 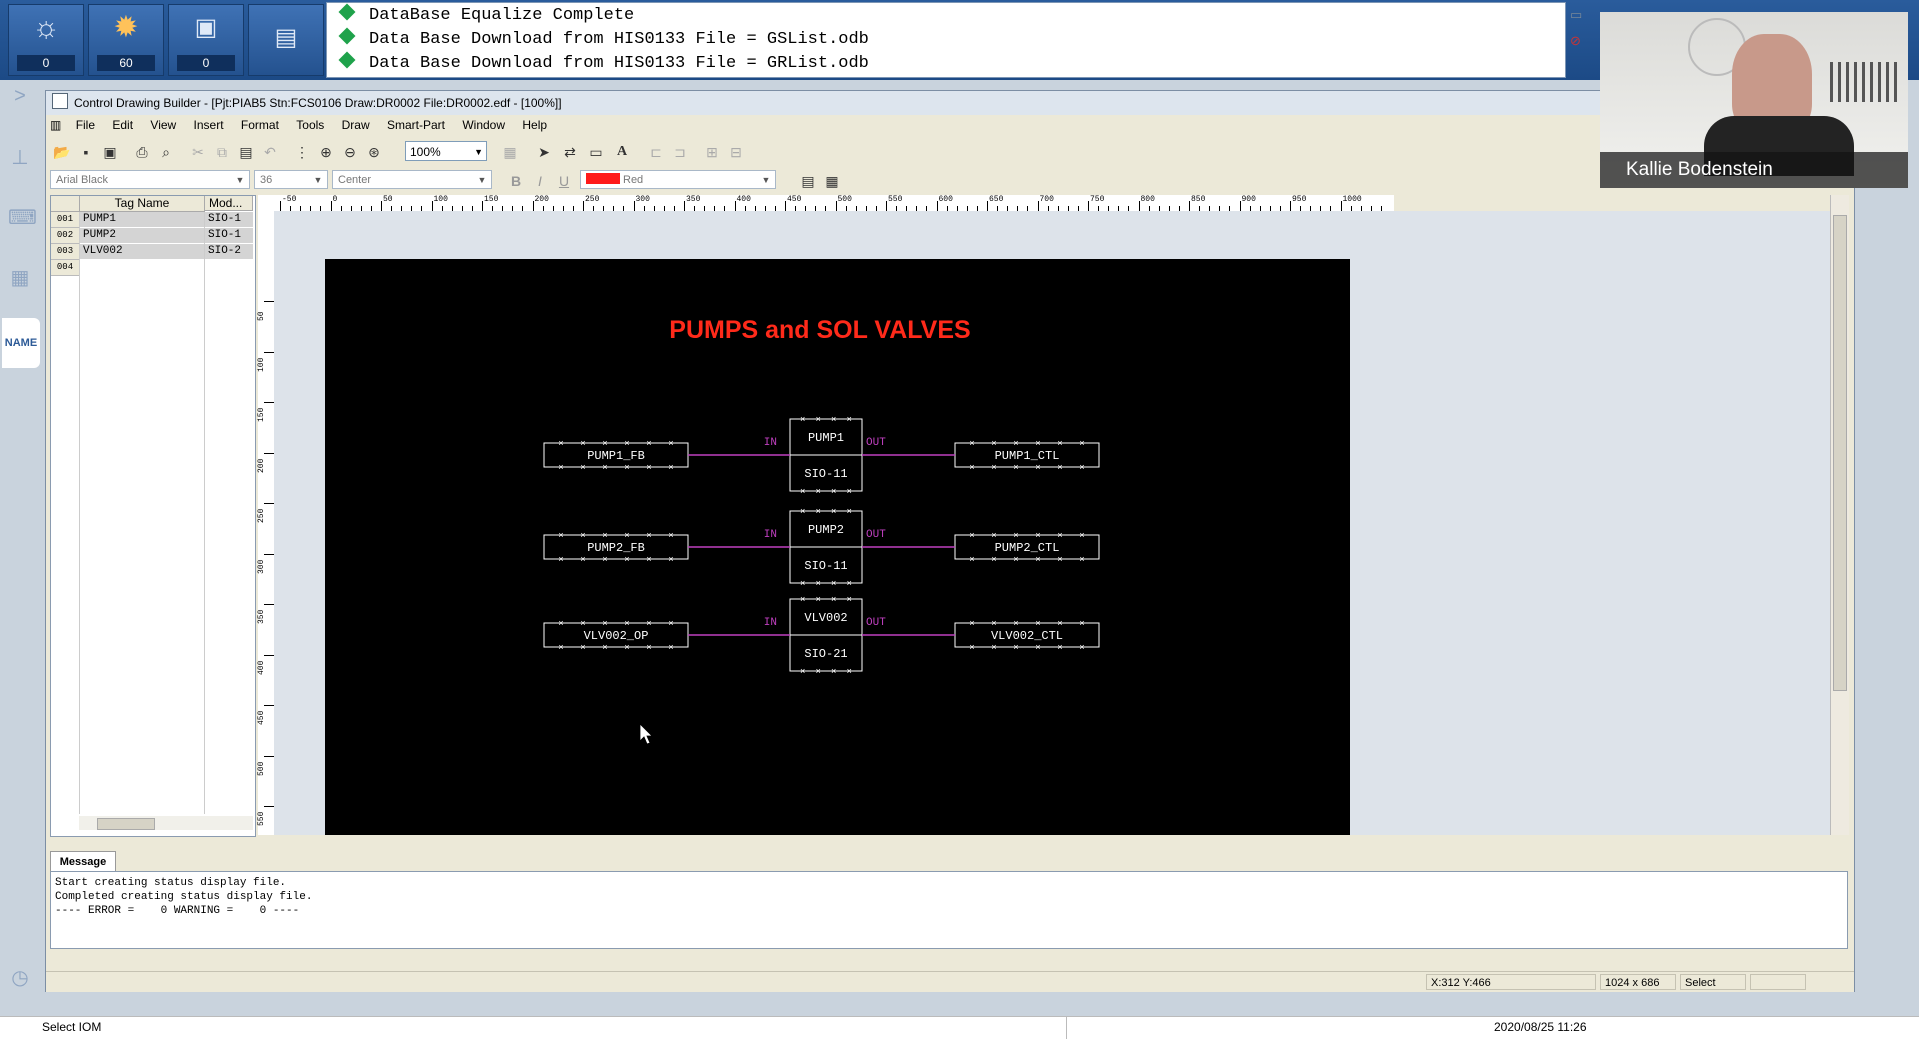 What do you see at coordinates (286, 40) in the screenshot?
I see `message-monitor-button: ▤` at bounding box center [286, 40].